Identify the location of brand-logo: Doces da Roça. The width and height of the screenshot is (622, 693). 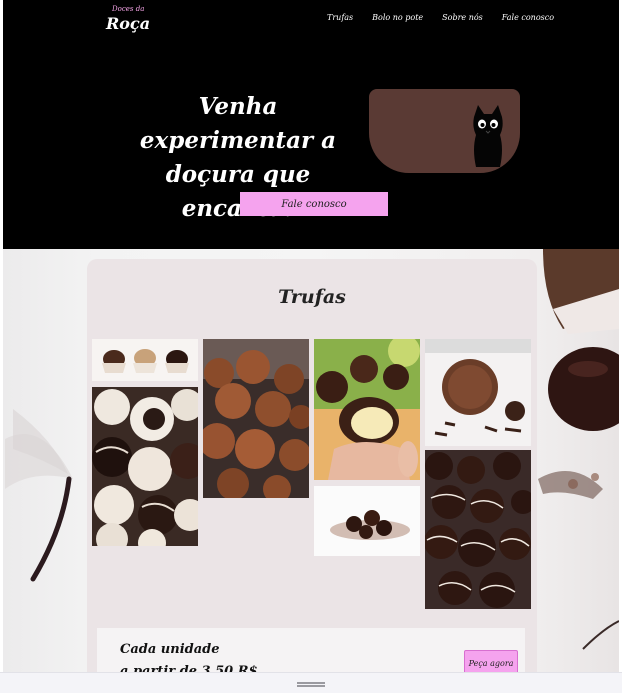
(128, 19).